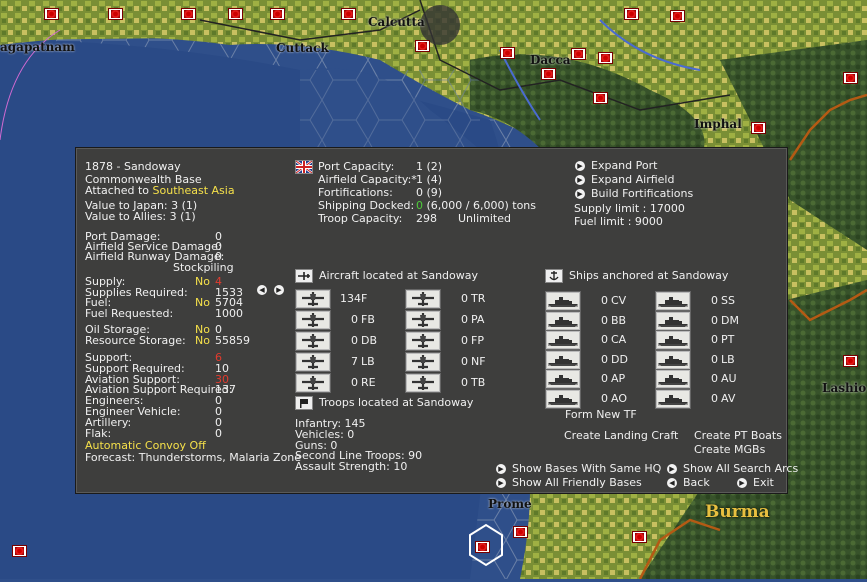 Image resolution: width=867 pixels, height=582 pixels. I want to click on back-button: ◀ Back, so click(688, 483).